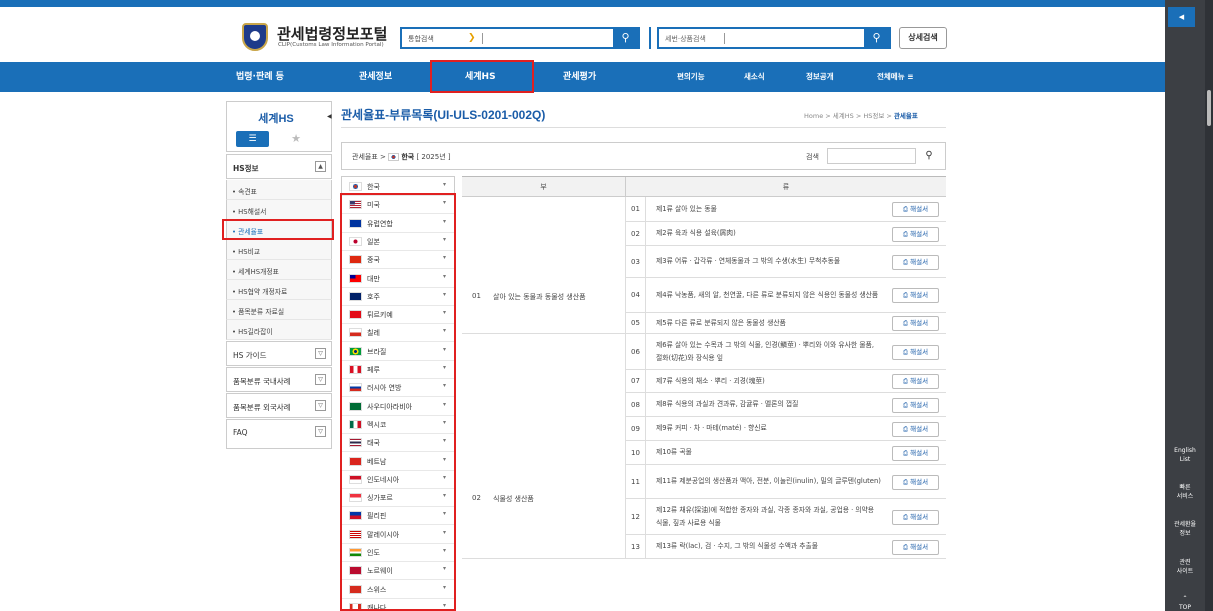  What do you see at coordinates (754, 77) in the screenshot?
I see `nav-item-news: 새소식` at bounding box center [754, 77].